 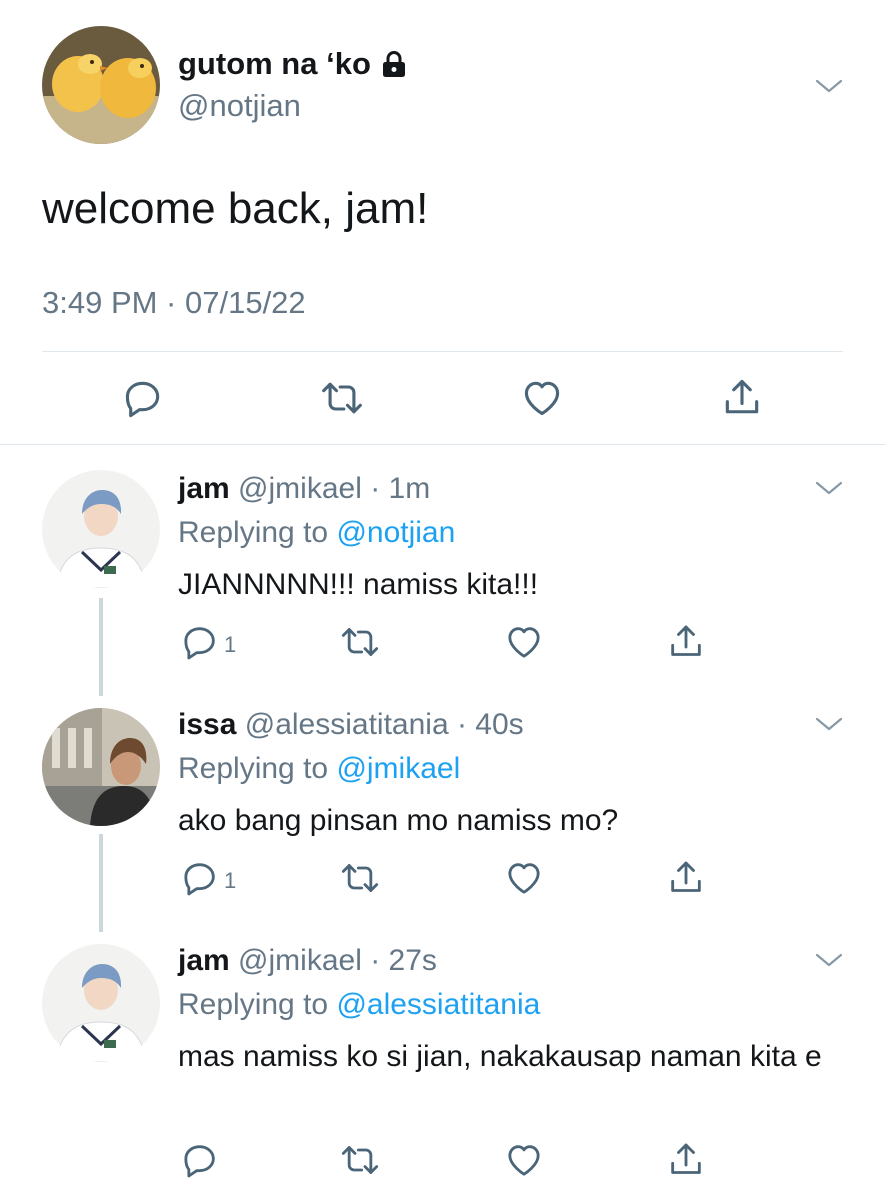 What do you see at coordinates (347, 724) in the screenshot?
I see `handle: @alessiatitania` at bounding box center [347, 724].